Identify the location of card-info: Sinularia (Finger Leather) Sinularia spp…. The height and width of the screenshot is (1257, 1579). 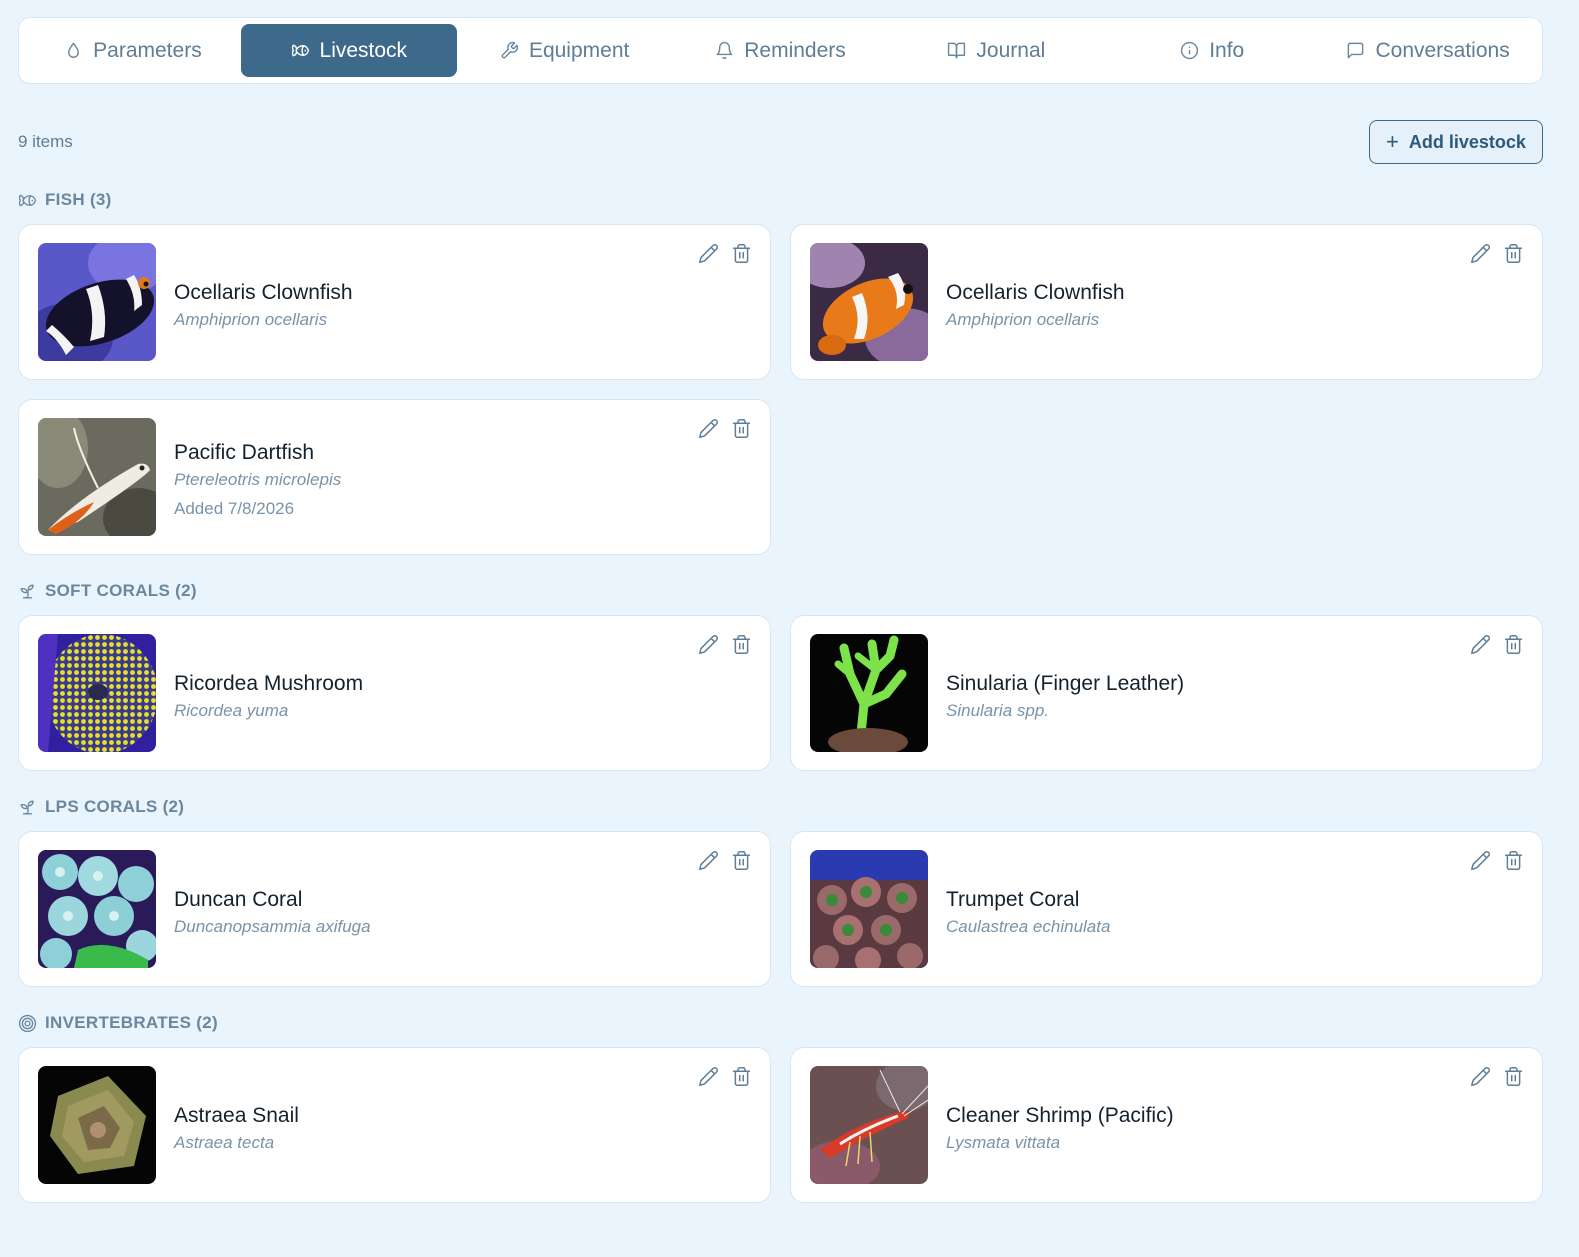
(1065, 696).